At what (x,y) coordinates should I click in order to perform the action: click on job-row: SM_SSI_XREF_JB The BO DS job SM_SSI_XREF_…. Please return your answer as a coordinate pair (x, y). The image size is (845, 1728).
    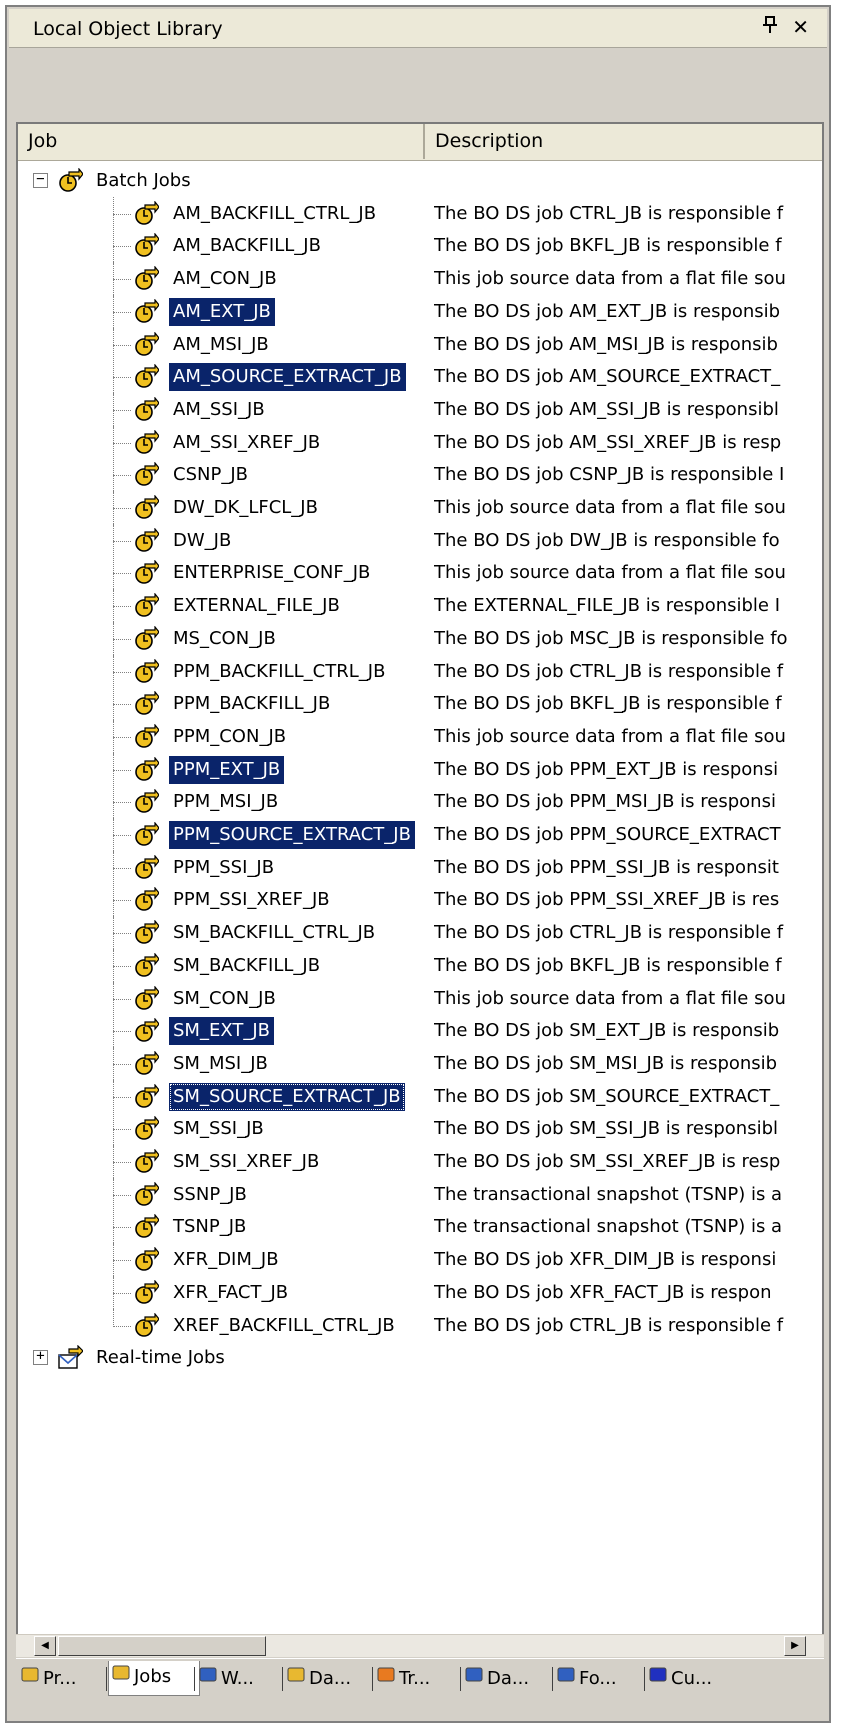
    Looking at the image, I should click on (420, 1162).